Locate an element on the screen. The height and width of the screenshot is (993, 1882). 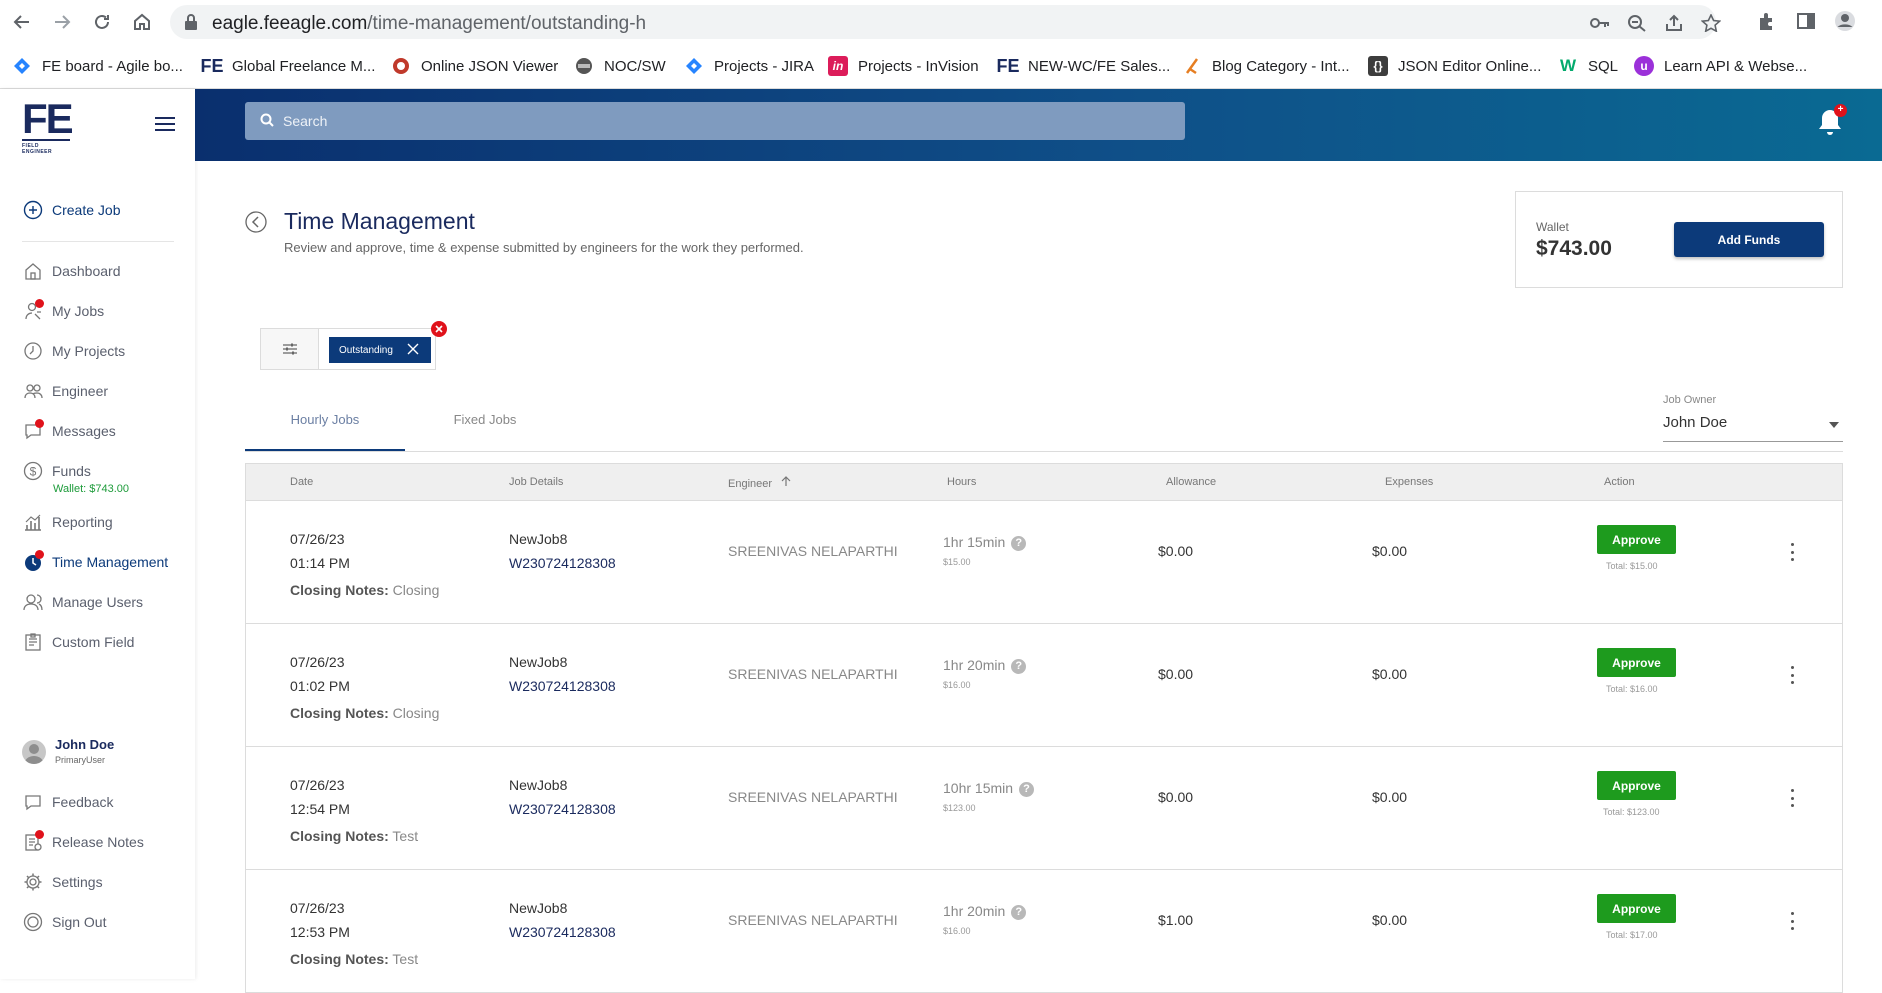
reporting-icon is located at coordinates (33, 522).